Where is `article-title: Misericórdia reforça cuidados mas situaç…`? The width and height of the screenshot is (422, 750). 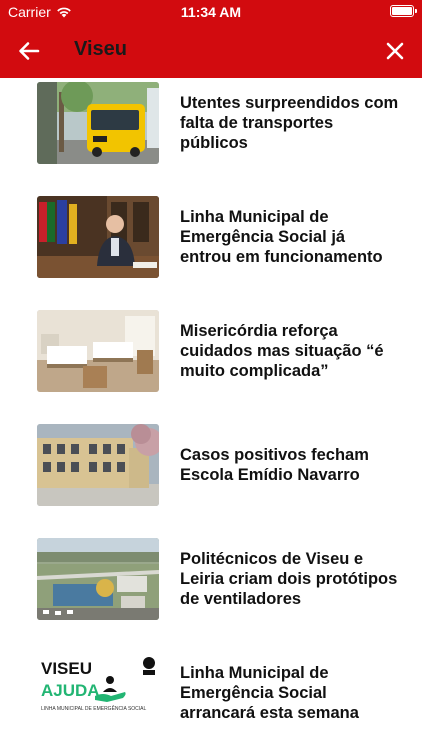 article-title: Misericórdia reforça cuidados mas situaç… is located at coordinates (282, 351).